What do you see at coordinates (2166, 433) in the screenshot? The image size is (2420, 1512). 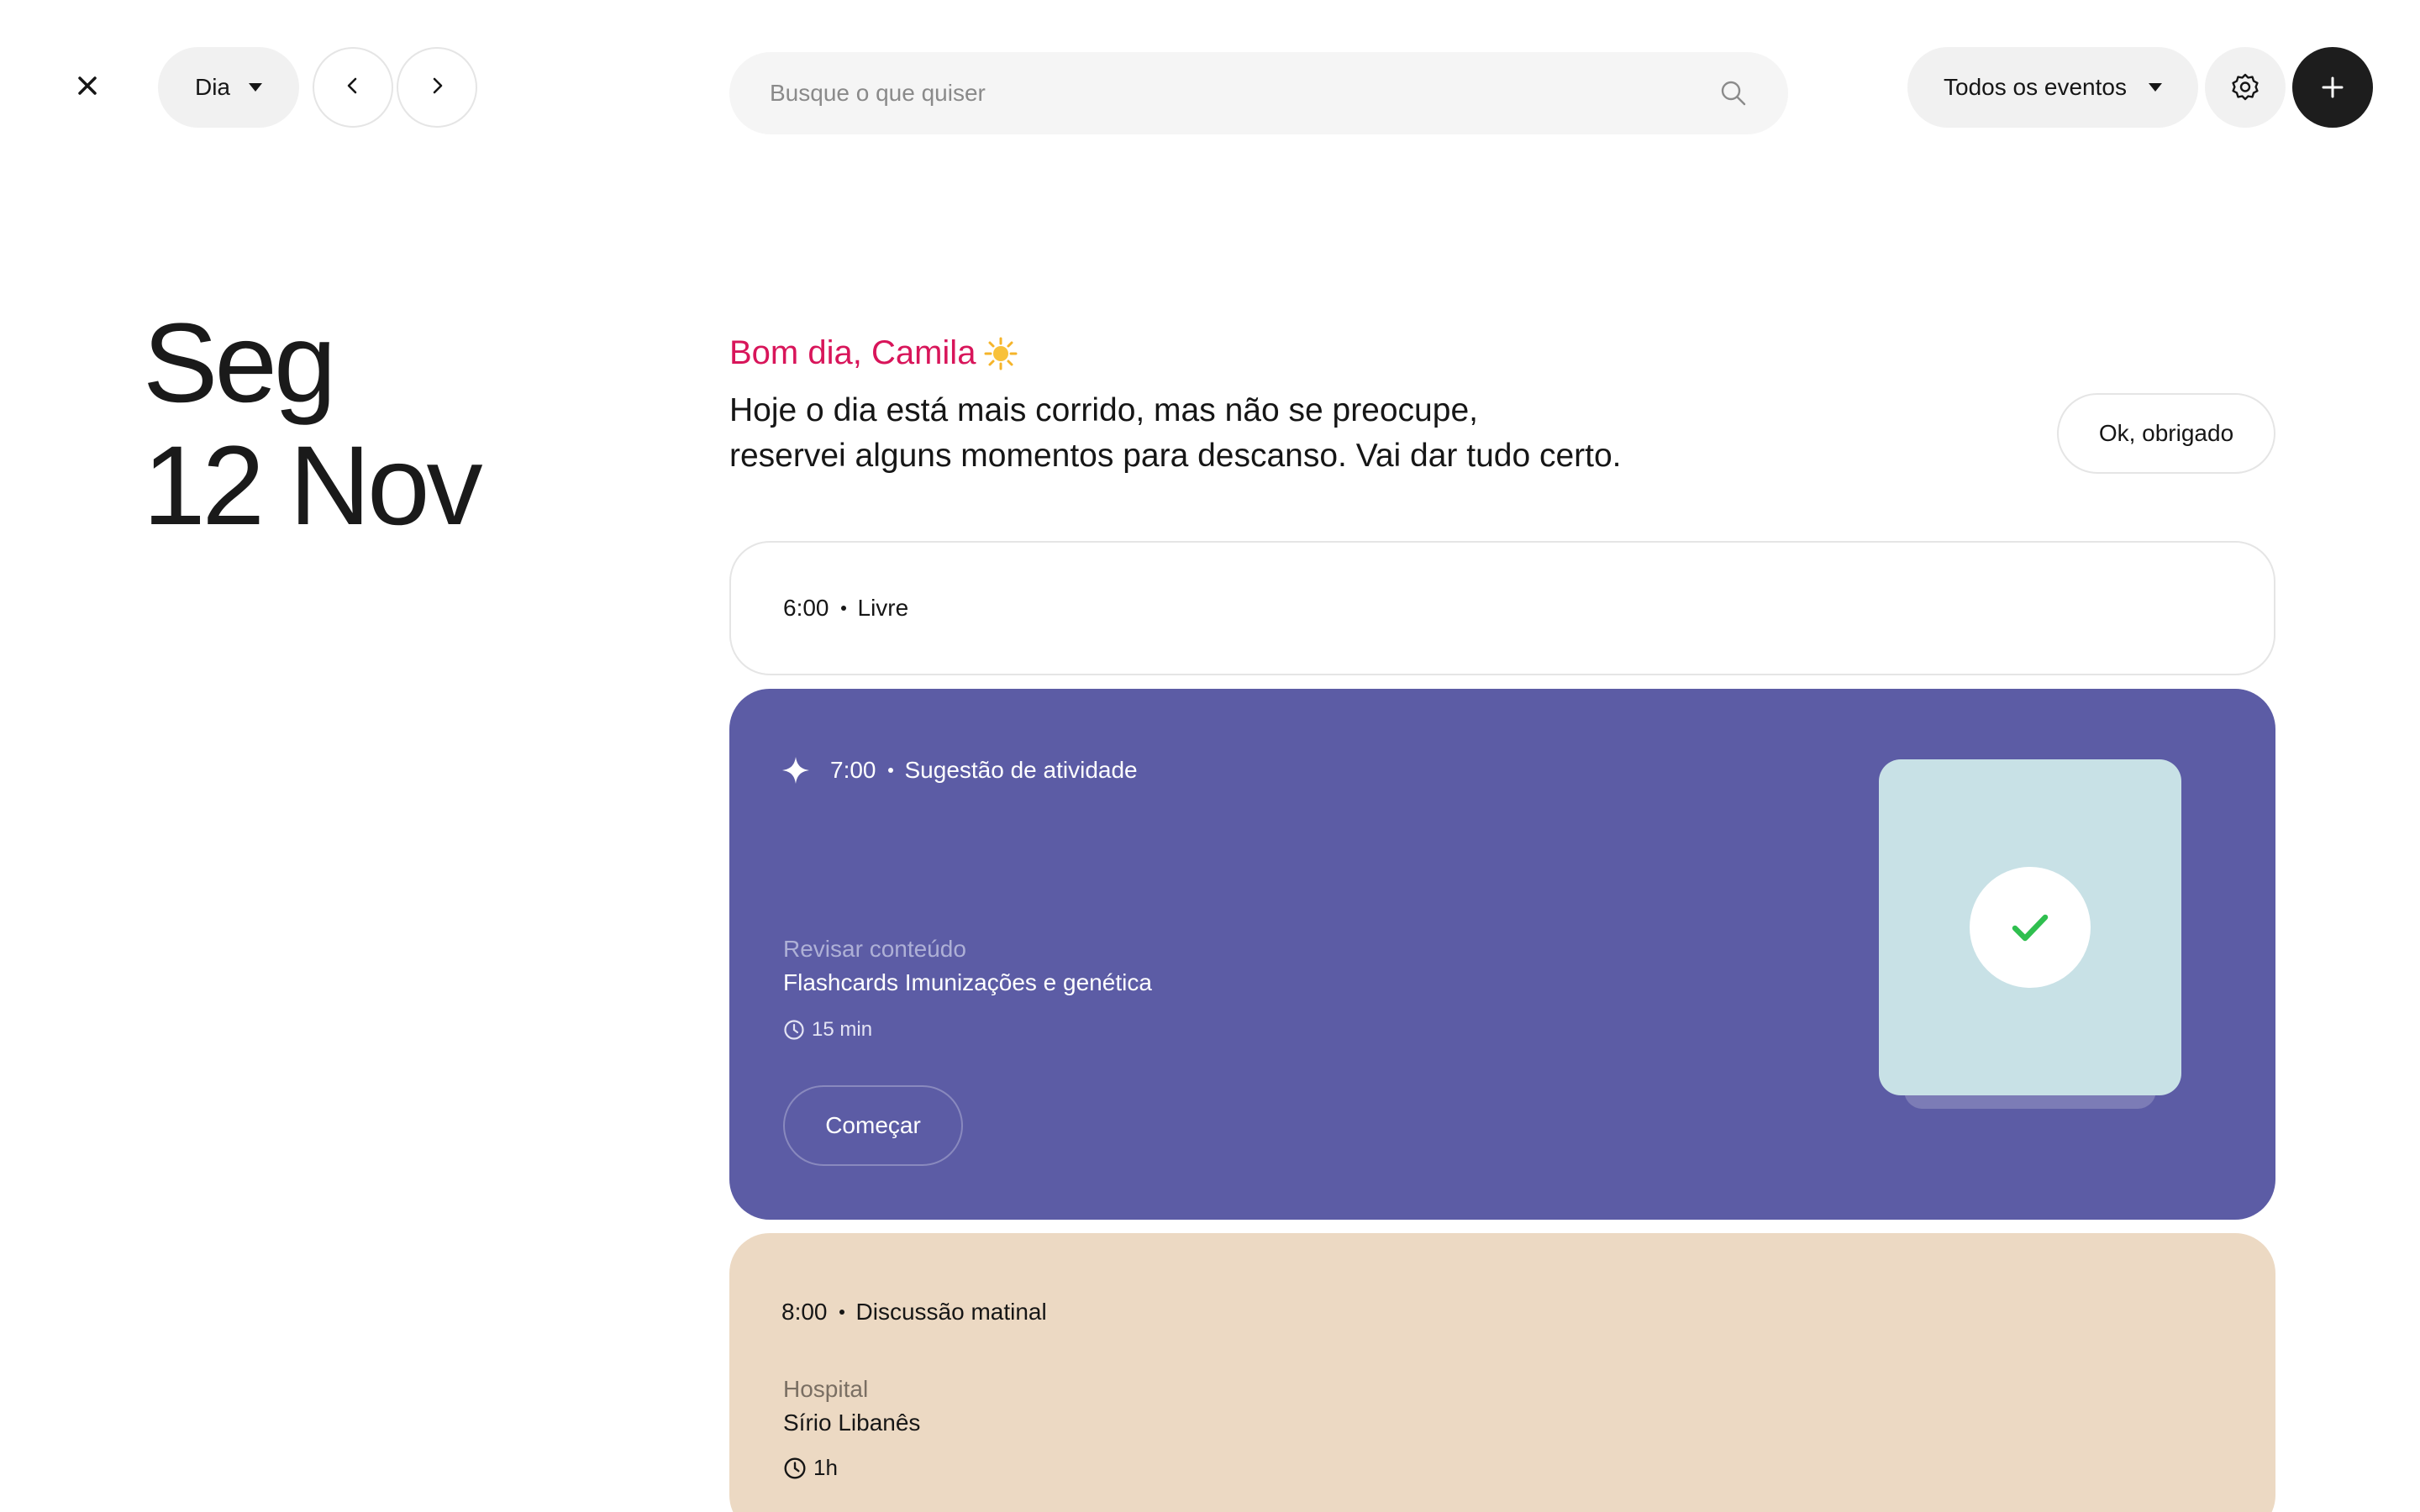 I see `ok-thanks-button: Ok, obrigado` at bounding box center [2166, 433].